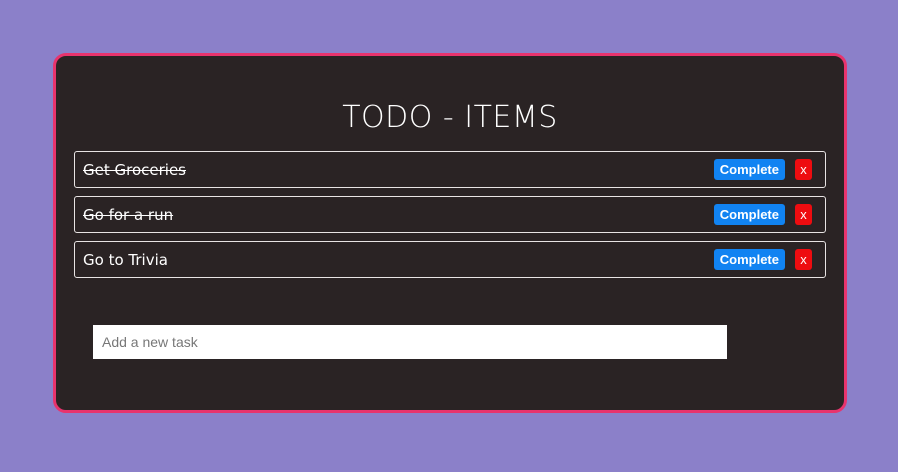 The width and height of the screenshot is (898, 472). Describe the element at coordinates (450, 117) in the screenshot. I see `page-title: TODO - ITEMS` at that location.